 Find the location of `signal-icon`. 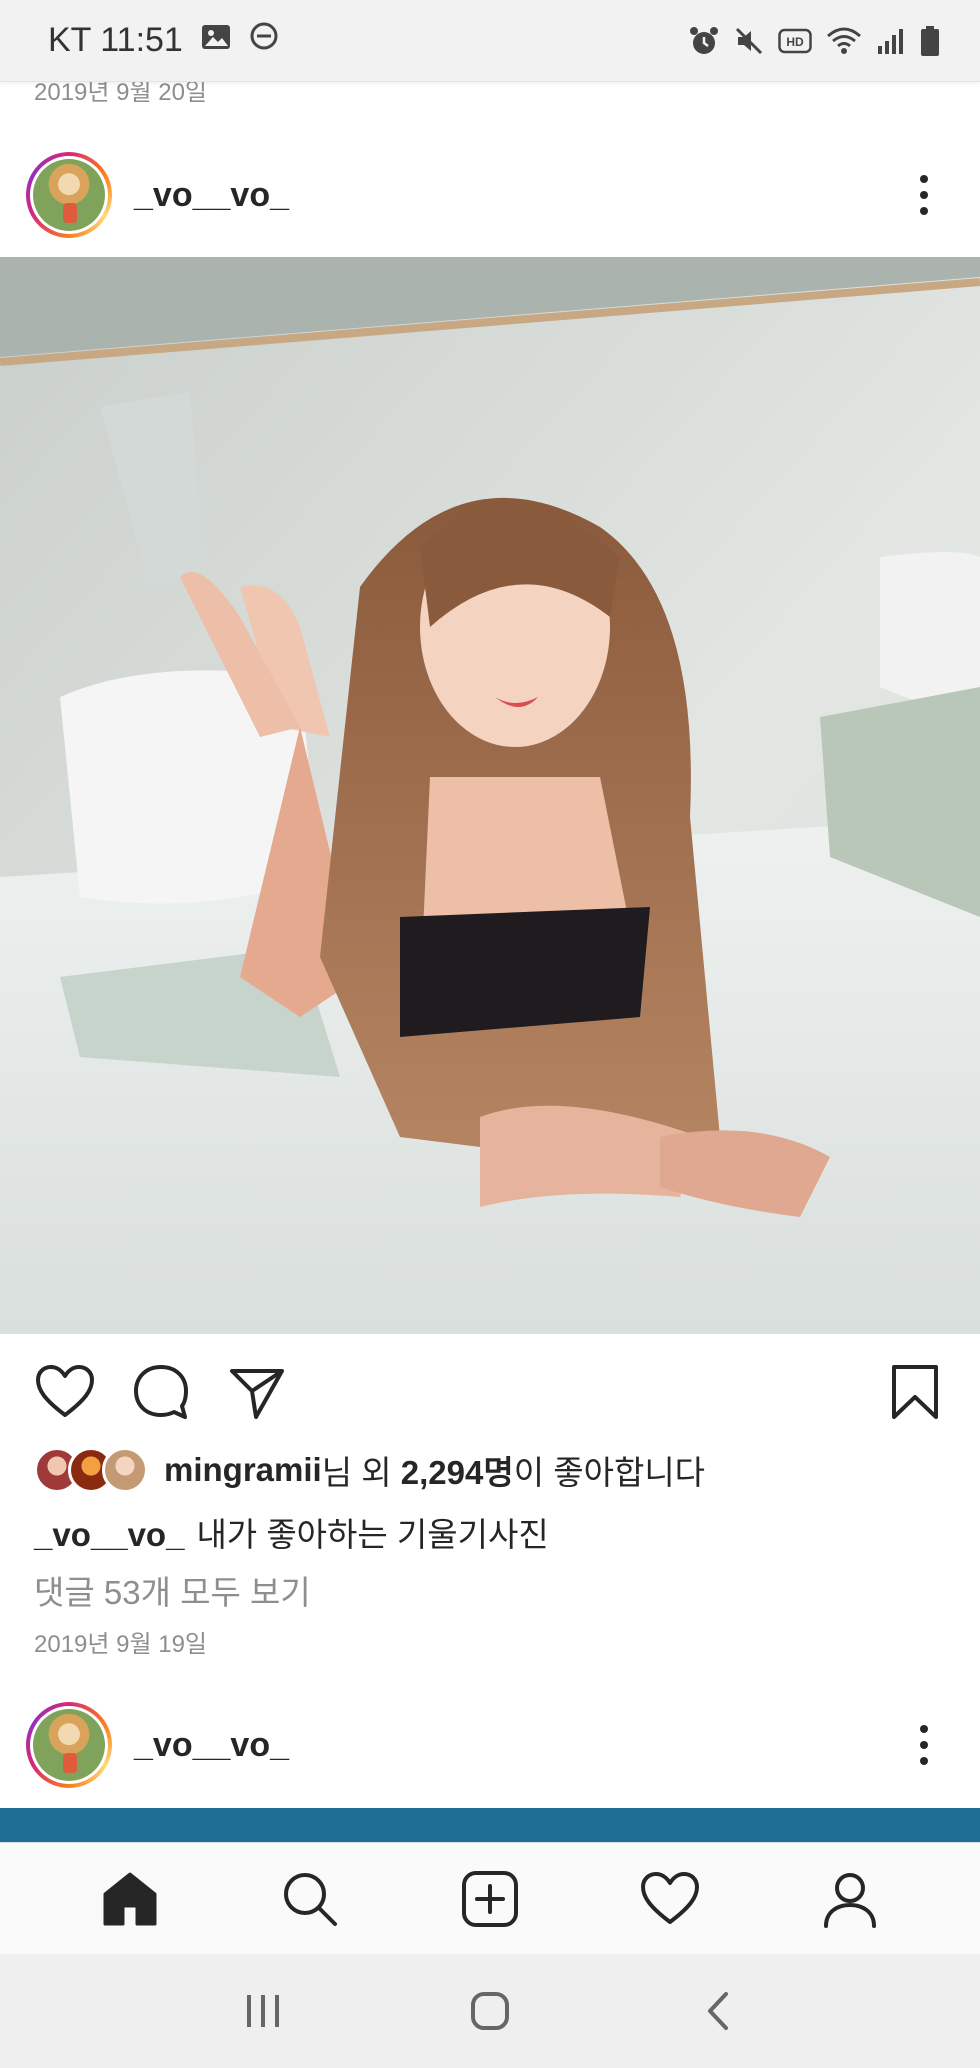

signal-icon is located at coordinates (891, 41).